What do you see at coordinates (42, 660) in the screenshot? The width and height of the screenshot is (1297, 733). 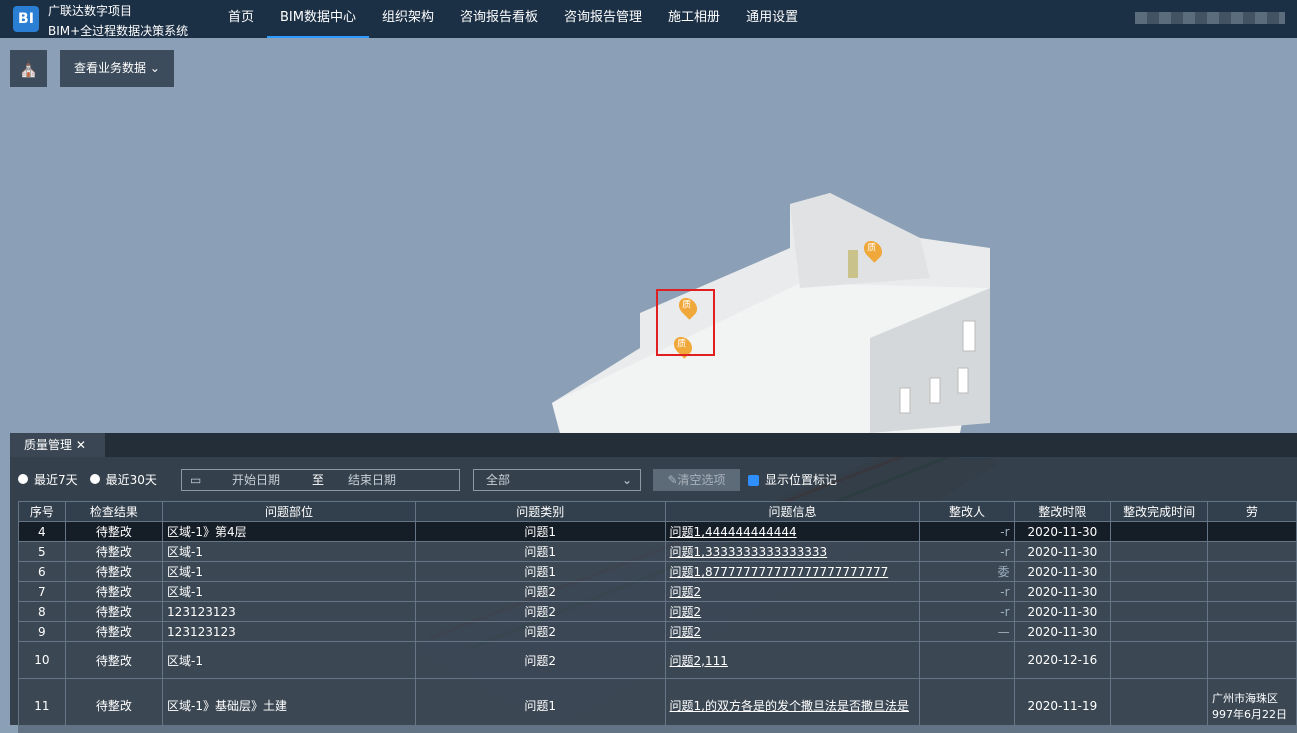 I see `cell-seq: 10` at bounding box center [42, 660].